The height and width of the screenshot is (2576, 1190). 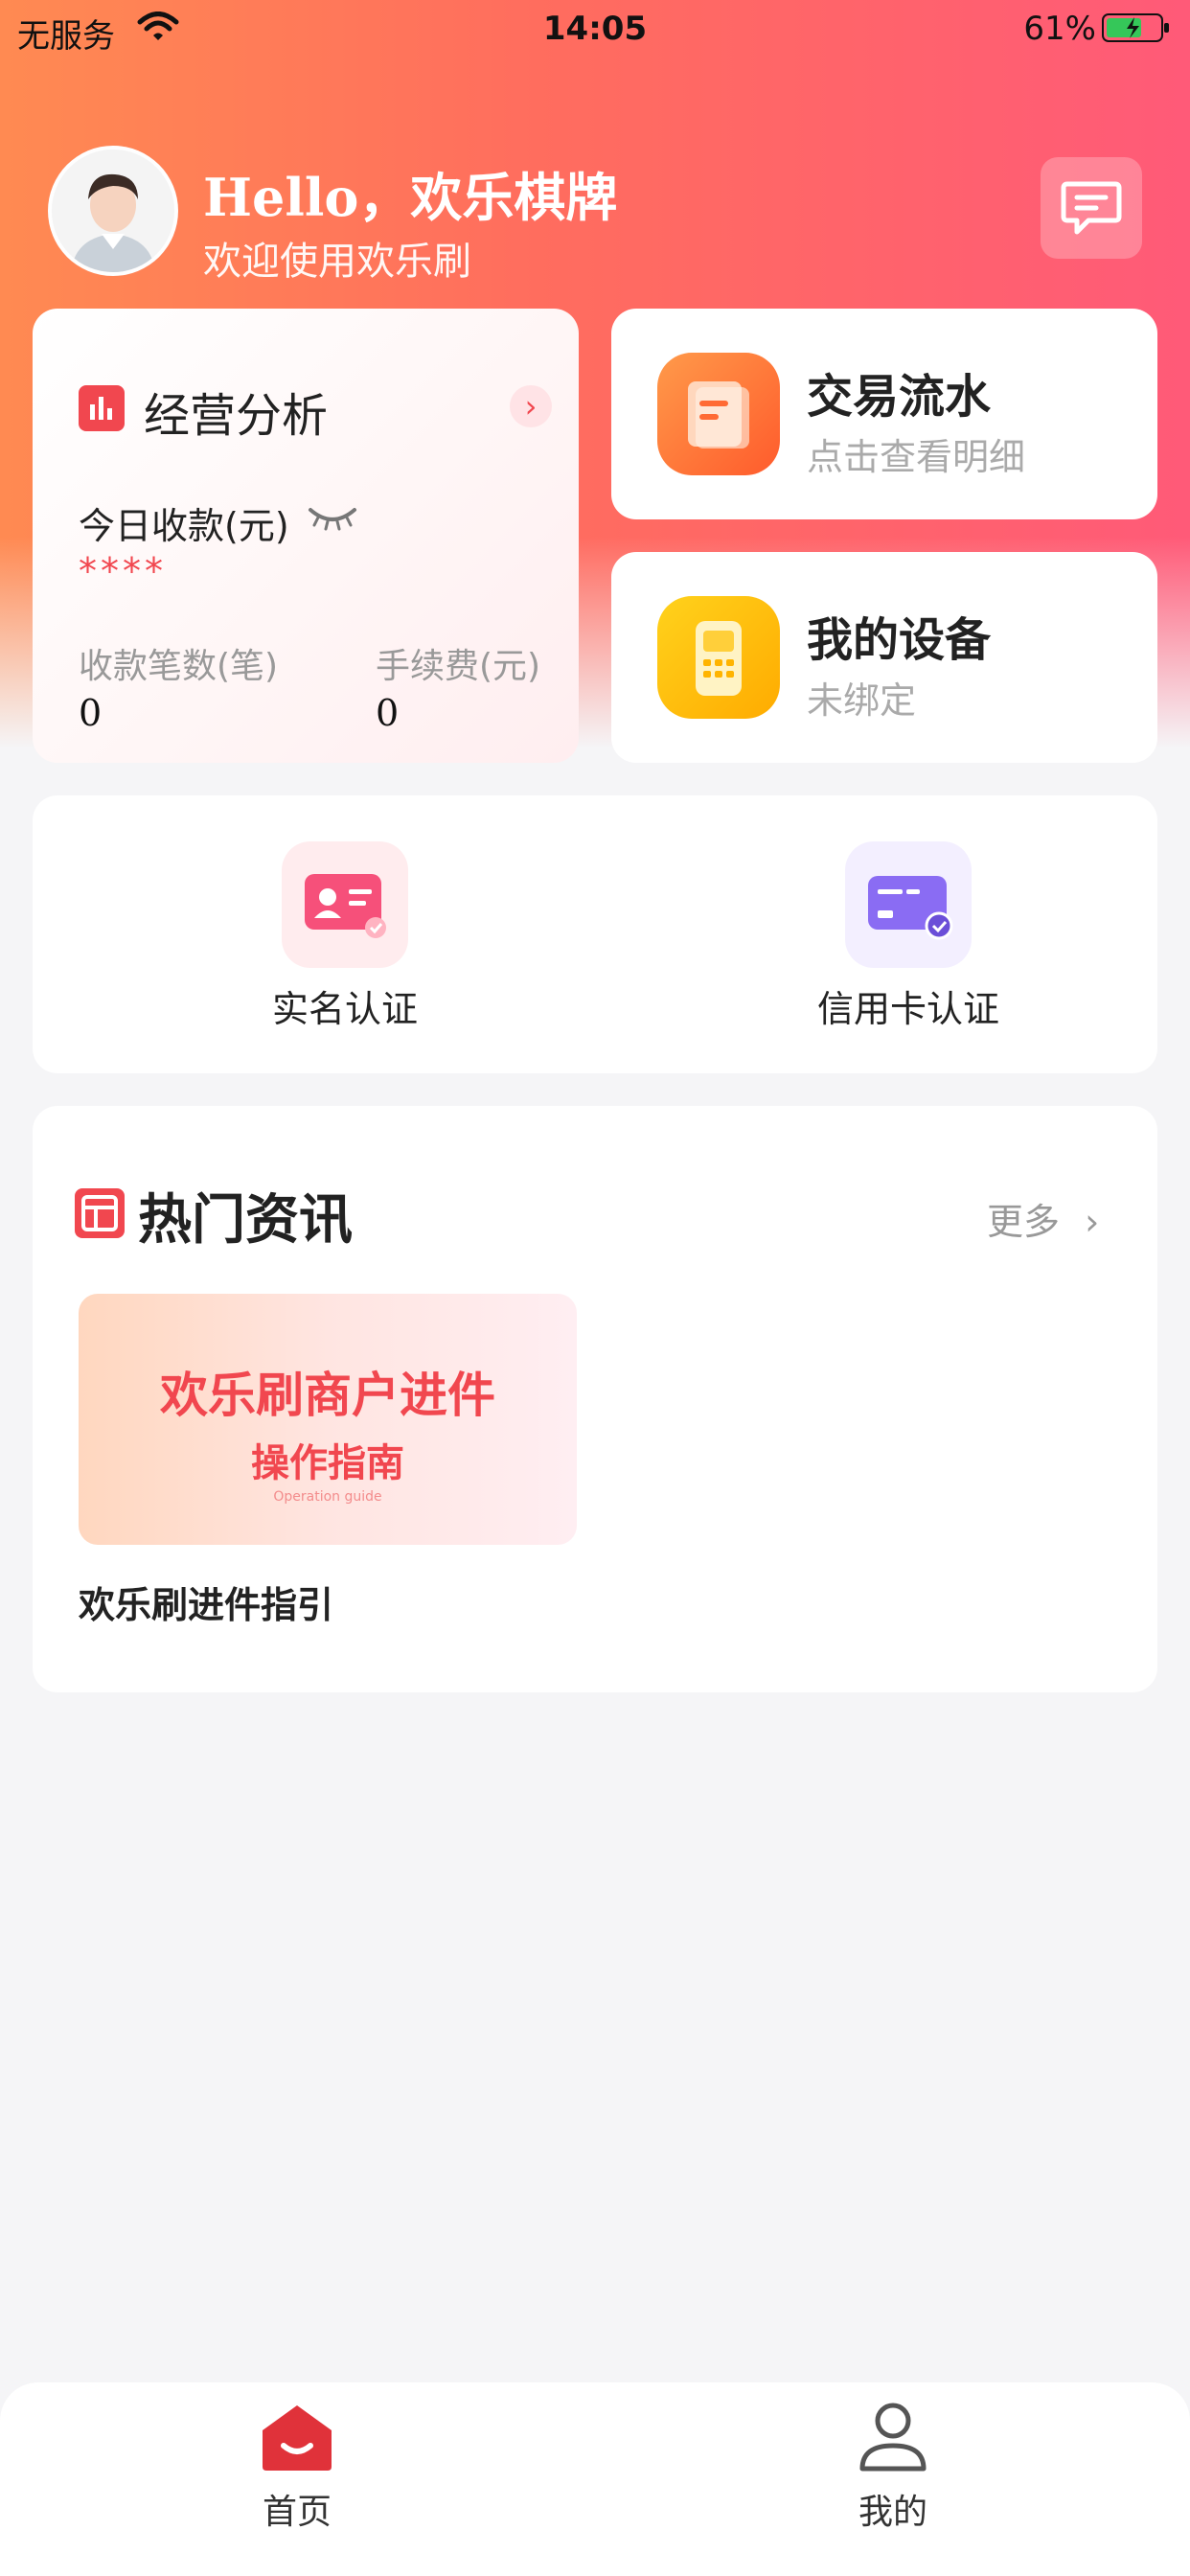 What do you see at coordinates (411, 197) in the screenshot?
I see `greeting-title: Hello，欢乐棋牌` at bounding box center [411, 197].